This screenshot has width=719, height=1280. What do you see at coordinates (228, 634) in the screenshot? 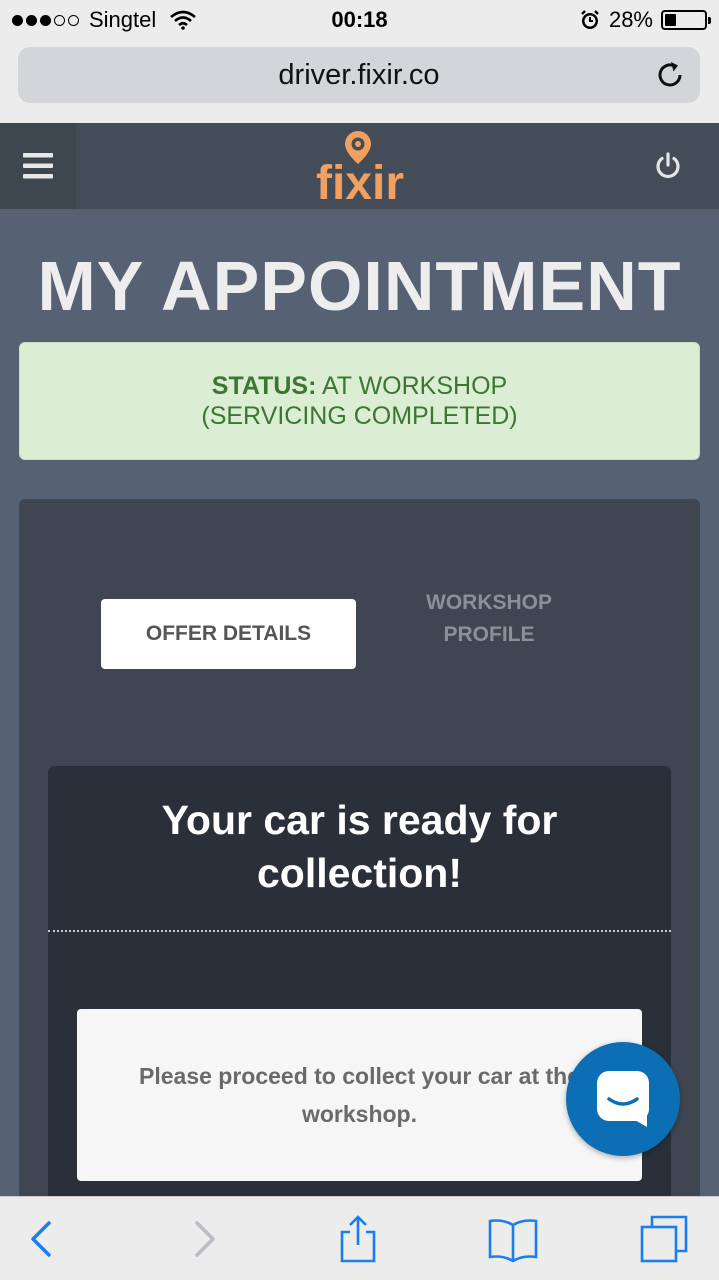
I see `tab-offer-details: OFFER DETAILS` at bounding box center [228, 634].